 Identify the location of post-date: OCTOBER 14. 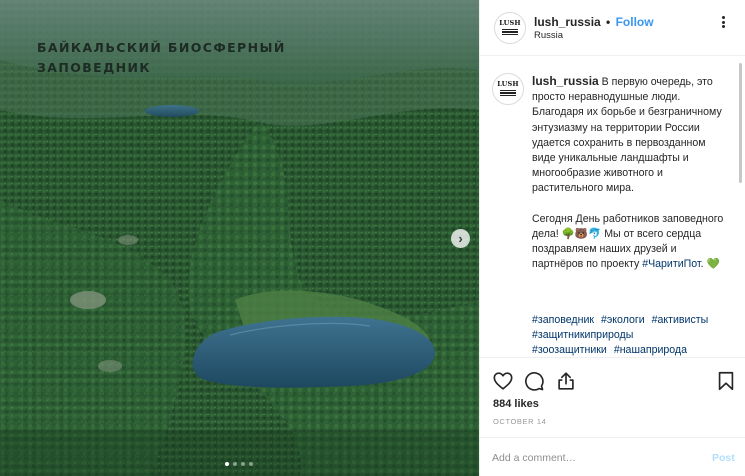
(520, 421).